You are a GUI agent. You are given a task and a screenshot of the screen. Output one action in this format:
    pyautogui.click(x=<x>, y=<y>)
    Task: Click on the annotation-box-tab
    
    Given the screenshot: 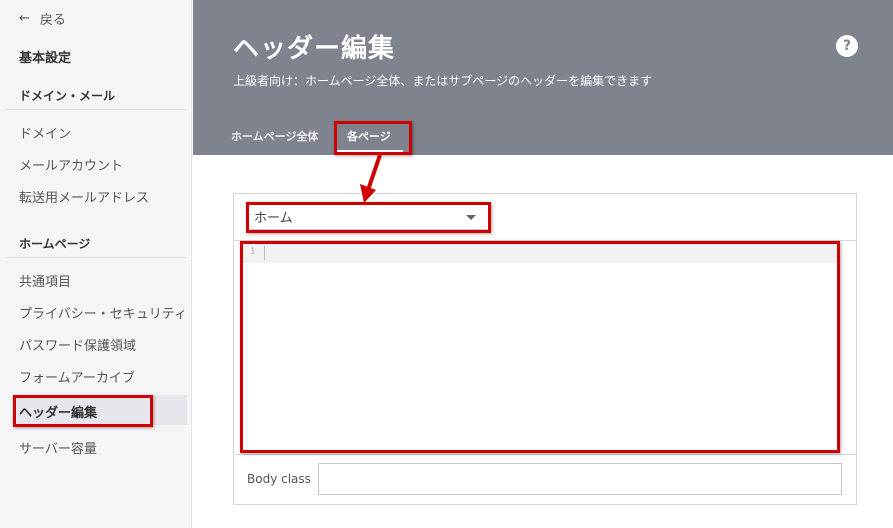 What is the action you would take?
    pyautogui.click(x=373, y=138)
    